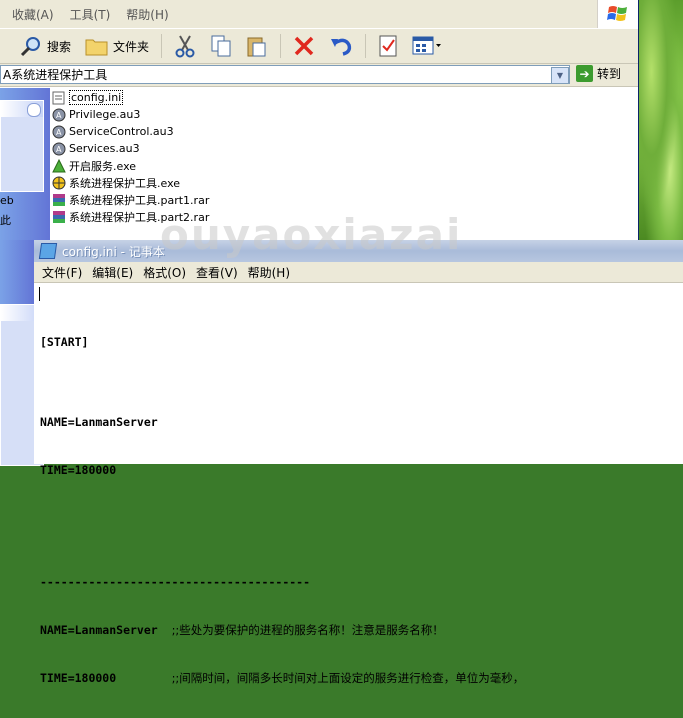 This screenshot has width=683, height=718. I want to click on list-item: A Privilege.au3, so click(130, 114).